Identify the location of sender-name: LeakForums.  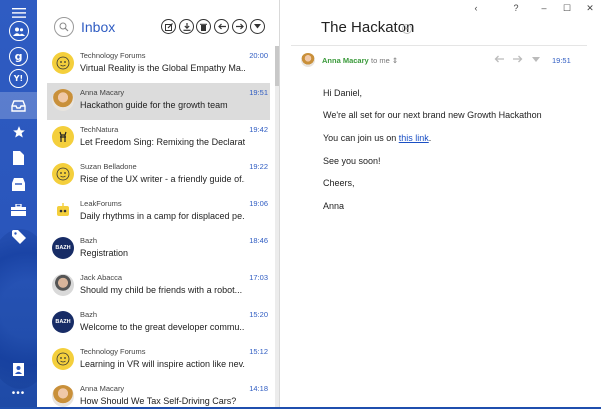
(101, 203).